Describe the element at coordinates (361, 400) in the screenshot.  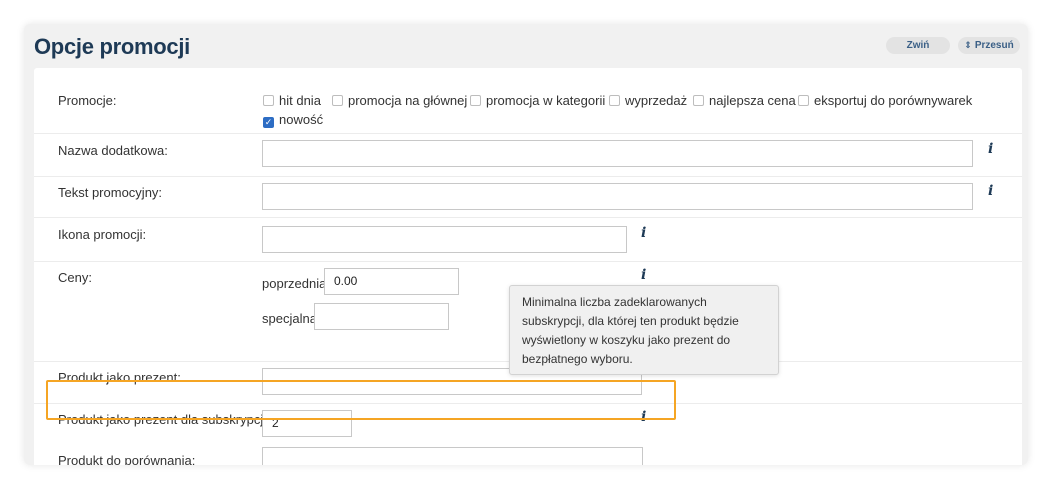
I see `highlight-frame` at that location.